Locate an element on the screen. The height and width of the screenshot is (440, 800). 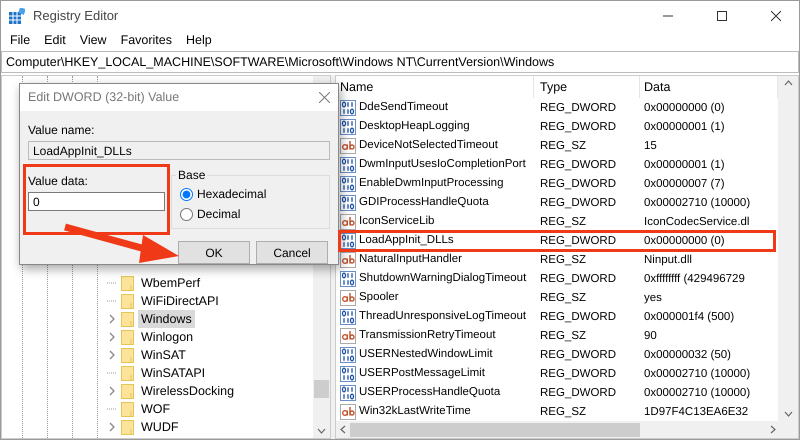
value-name: NaturalInputHandler is located at coordinates (410, 259).